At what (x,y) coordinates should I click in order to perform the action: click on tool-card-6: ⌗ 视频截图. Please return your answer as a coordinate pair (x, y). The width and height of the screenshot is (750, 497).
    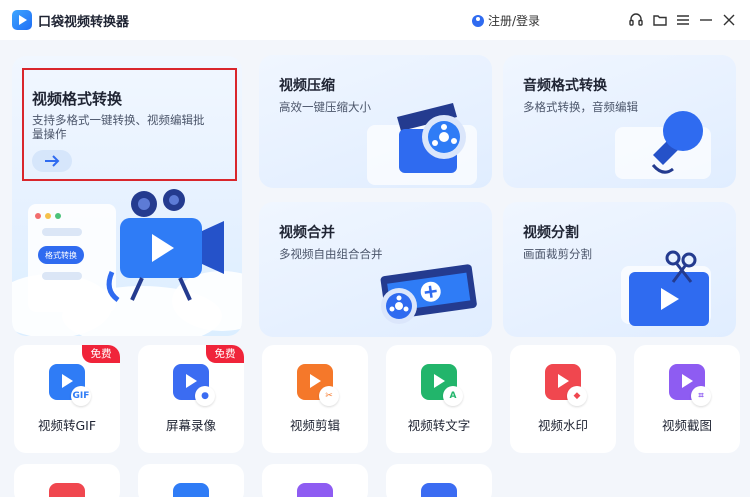
    Looking at the image, I should click on (687, 399).